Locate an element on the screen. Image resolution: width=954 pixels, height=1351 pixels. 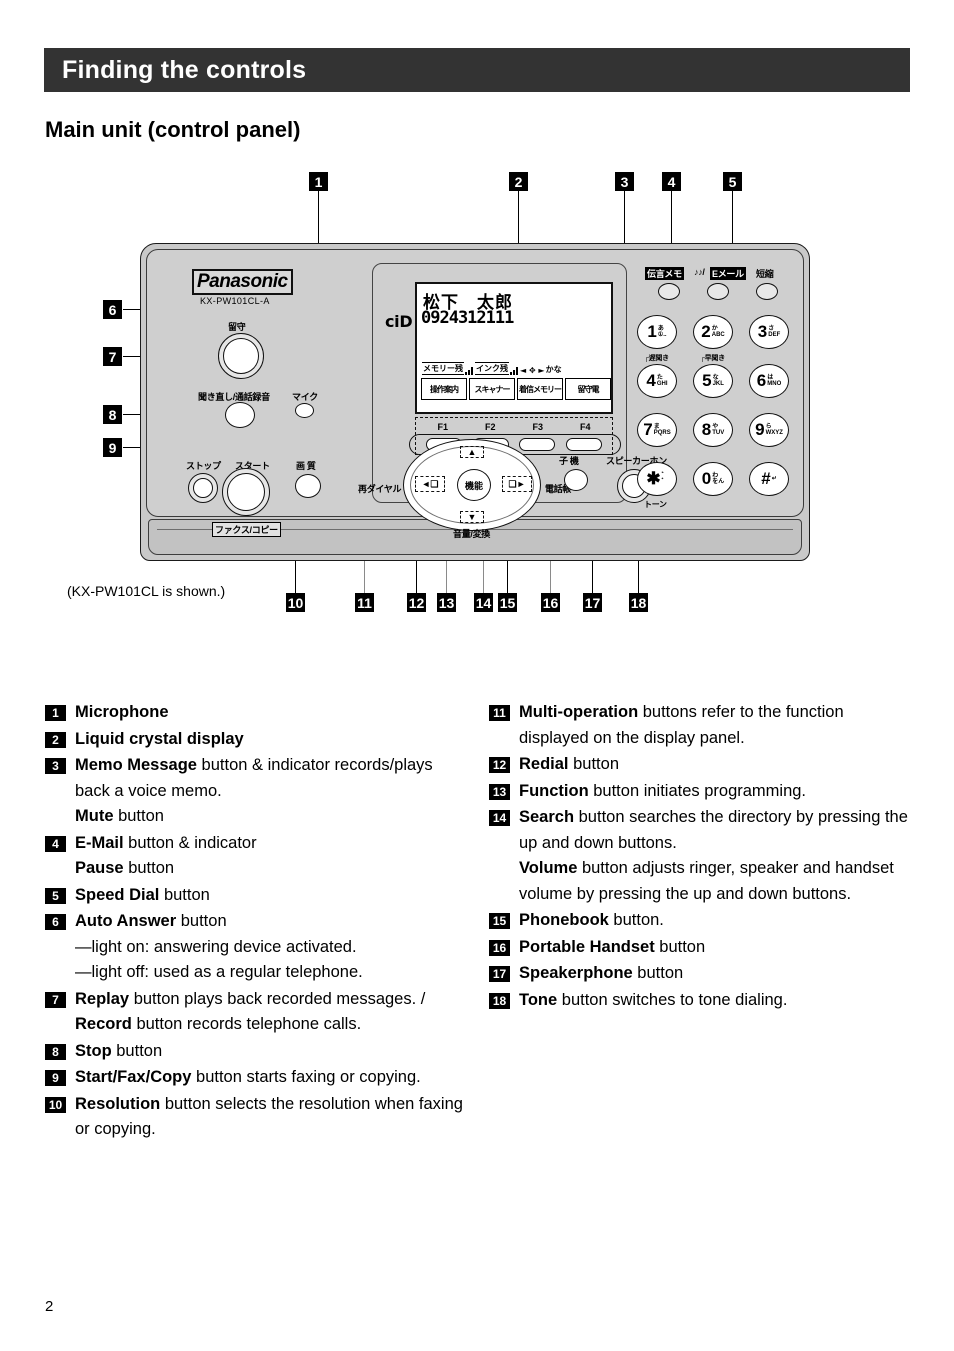
start-fax-copy-button is located at coordinates (246, 492).